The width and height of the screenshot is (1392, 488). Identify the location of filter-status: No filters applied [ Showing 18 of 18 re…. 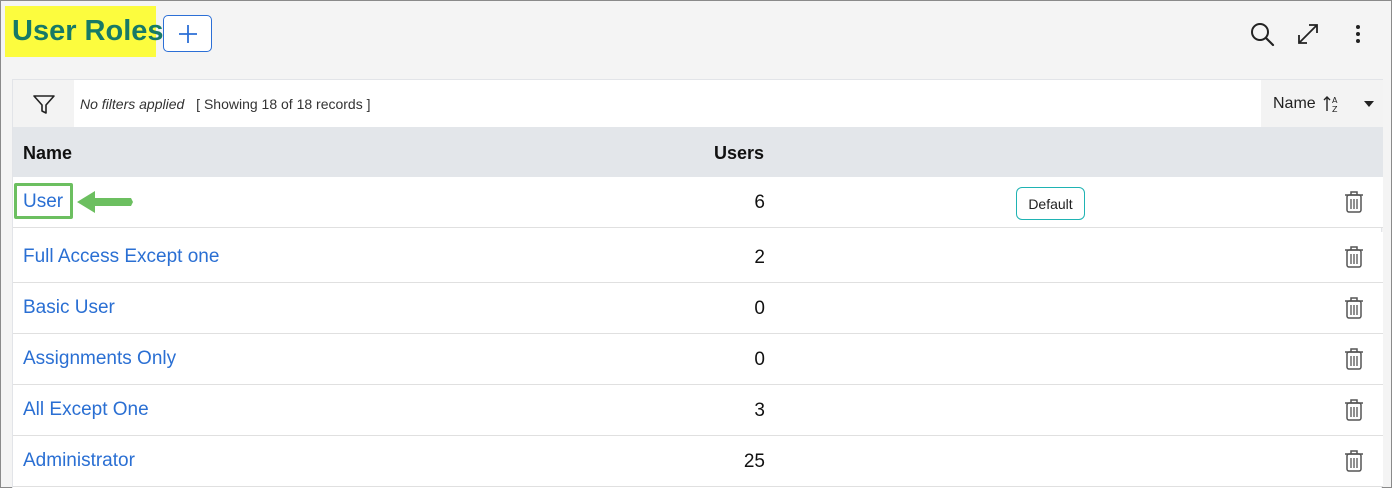
(225, 104).